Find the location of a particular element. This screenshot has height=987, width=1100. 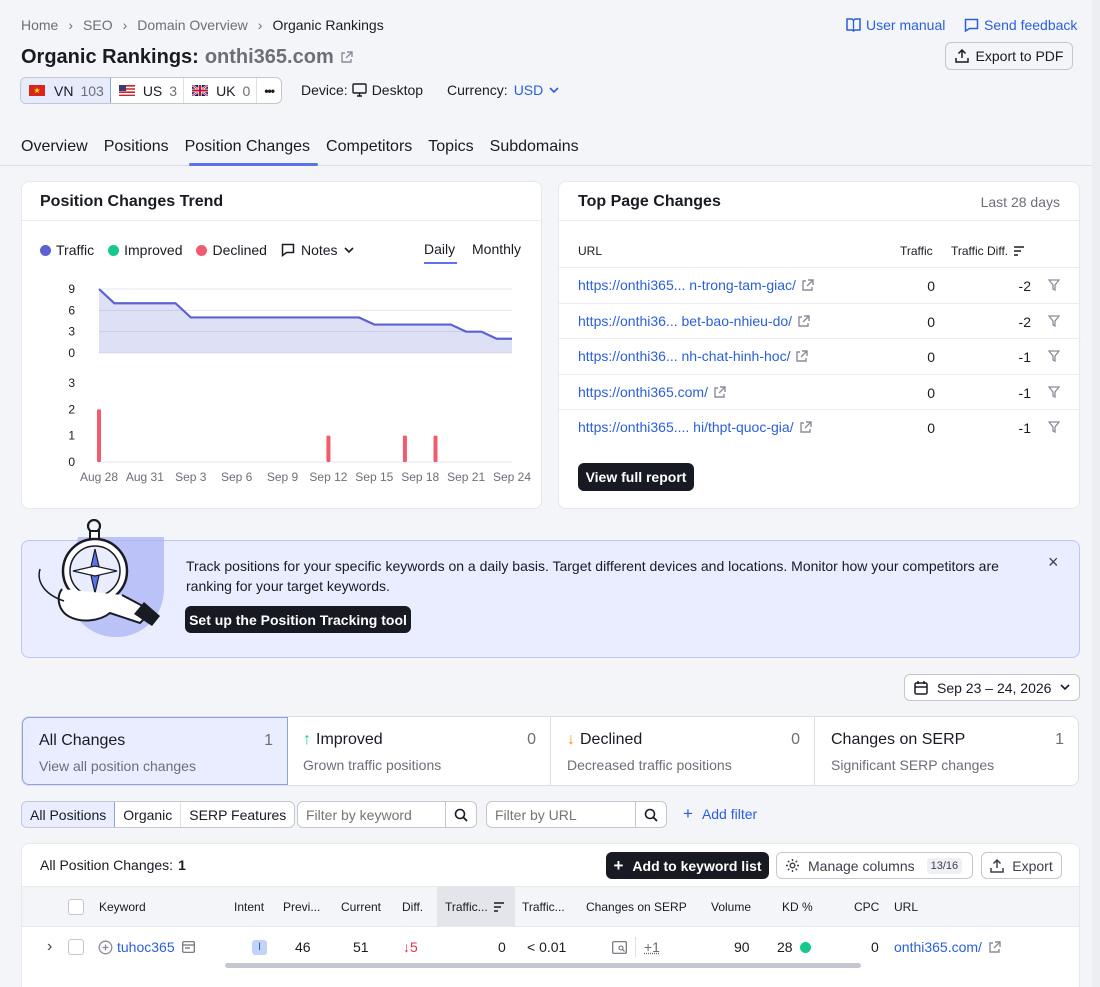

current-cell: 51 is located at coordinates (361, 947).